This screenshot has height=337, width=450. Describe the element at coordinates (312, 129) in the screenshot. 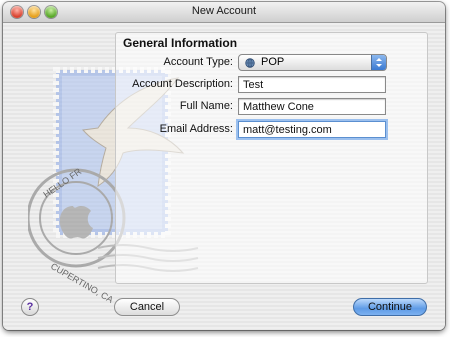

I see `email-address-field: matt@testing.com` at that location.